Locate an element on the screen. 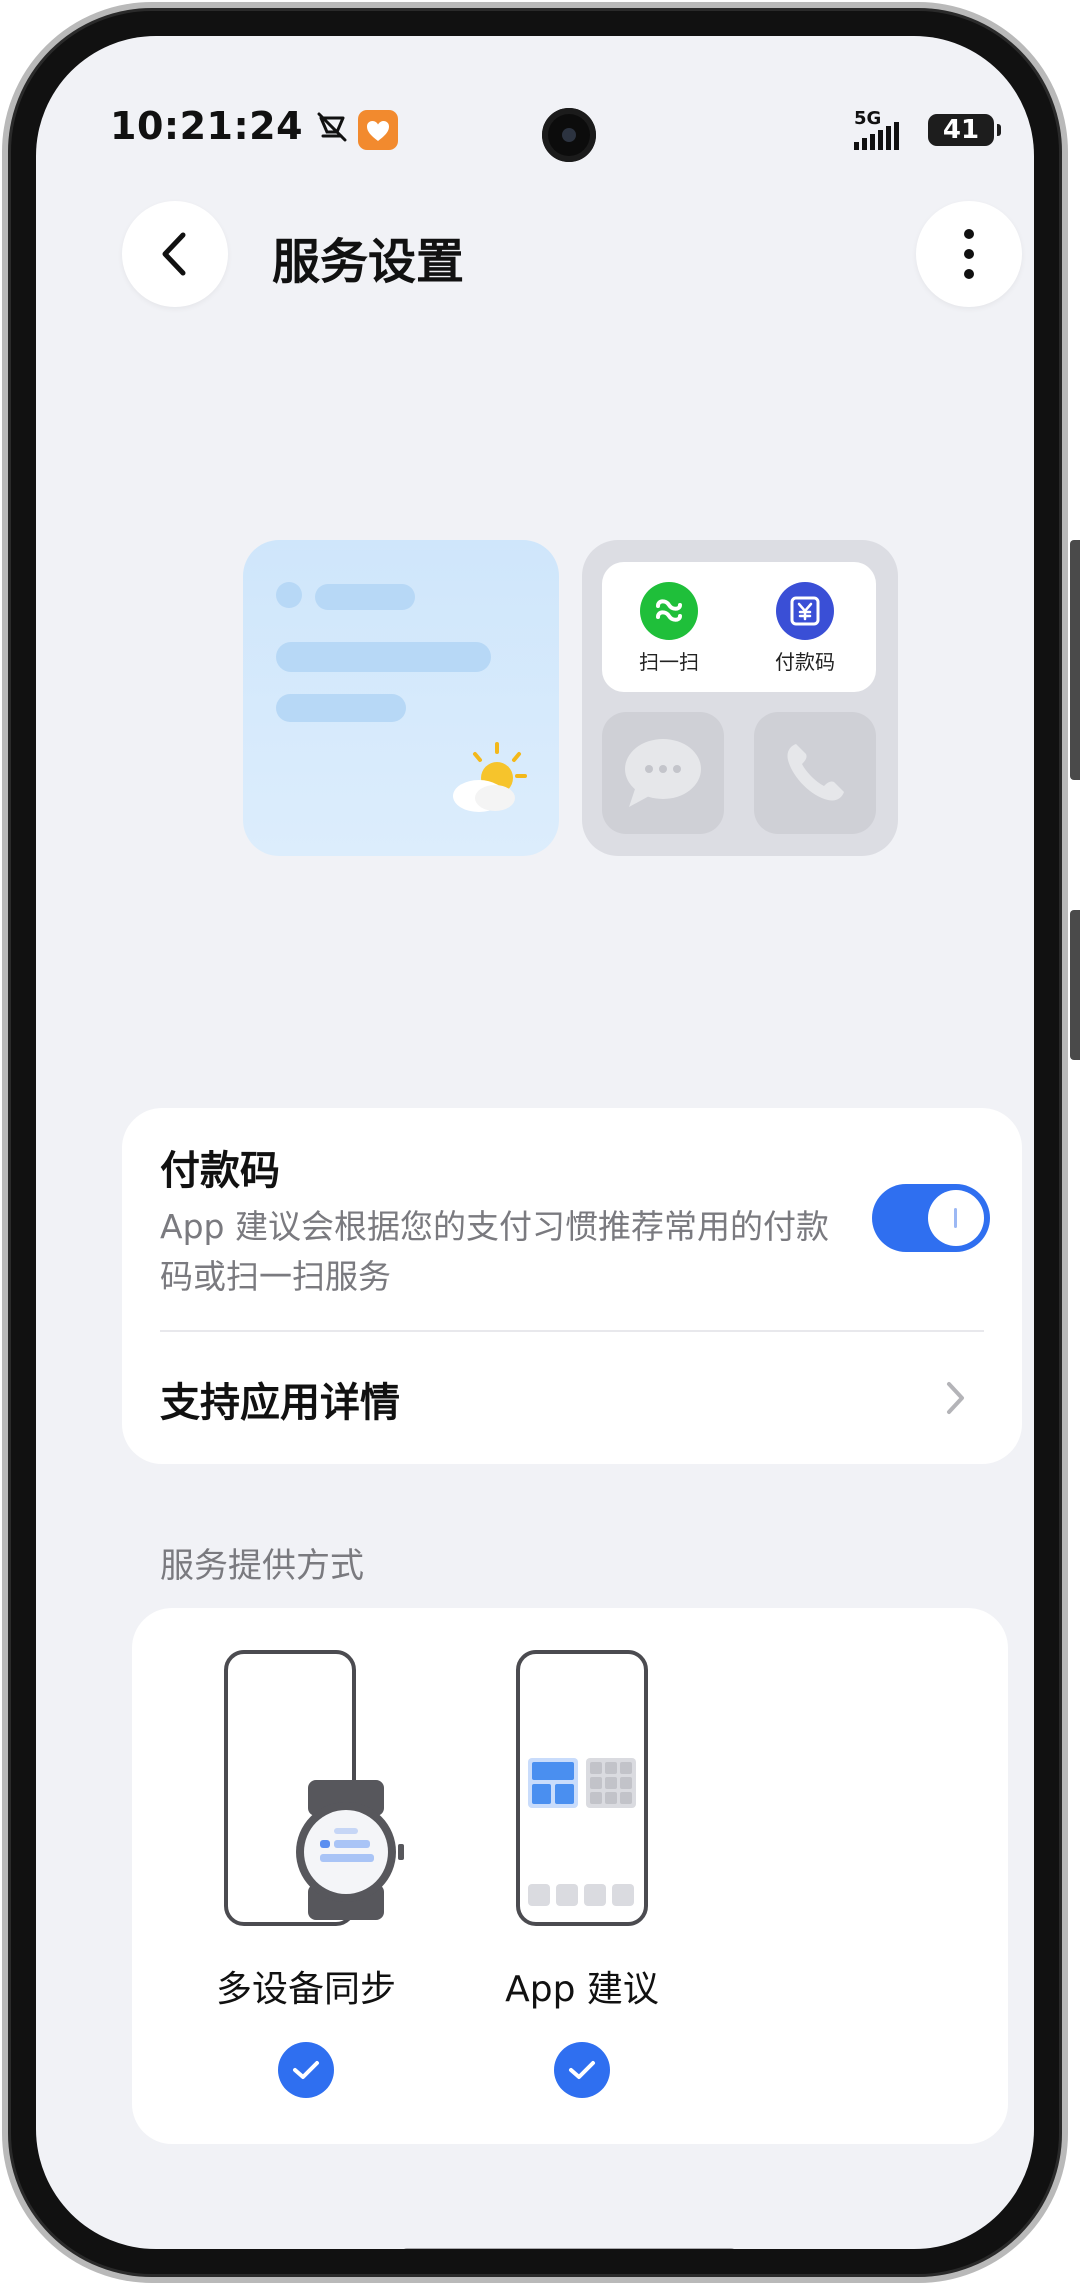  mode-app-suggestion: App 建议 is located at coordinates (582, 1873).